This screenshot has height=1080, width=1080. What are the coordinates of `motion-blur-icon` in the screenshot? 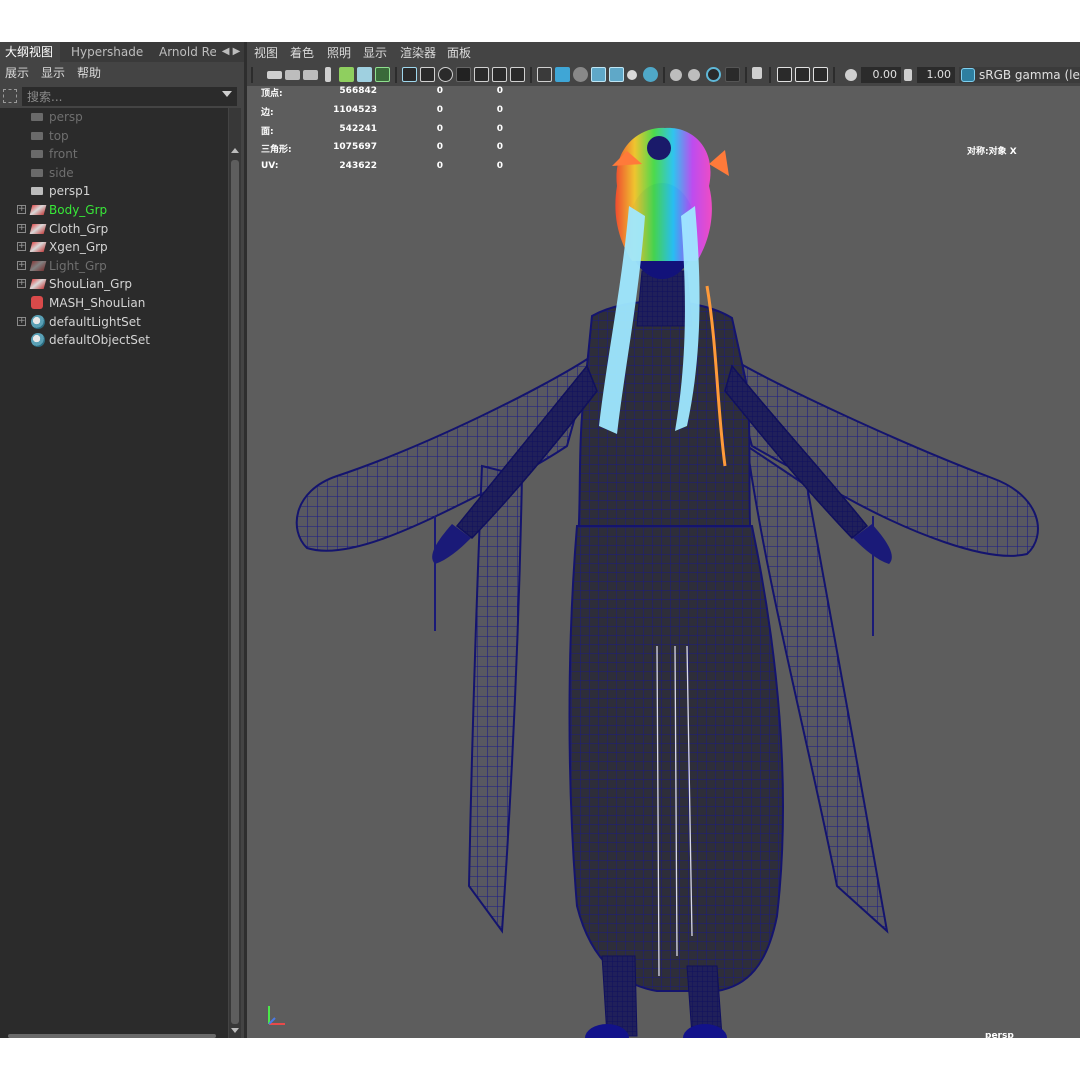 It's located at (694, 75).